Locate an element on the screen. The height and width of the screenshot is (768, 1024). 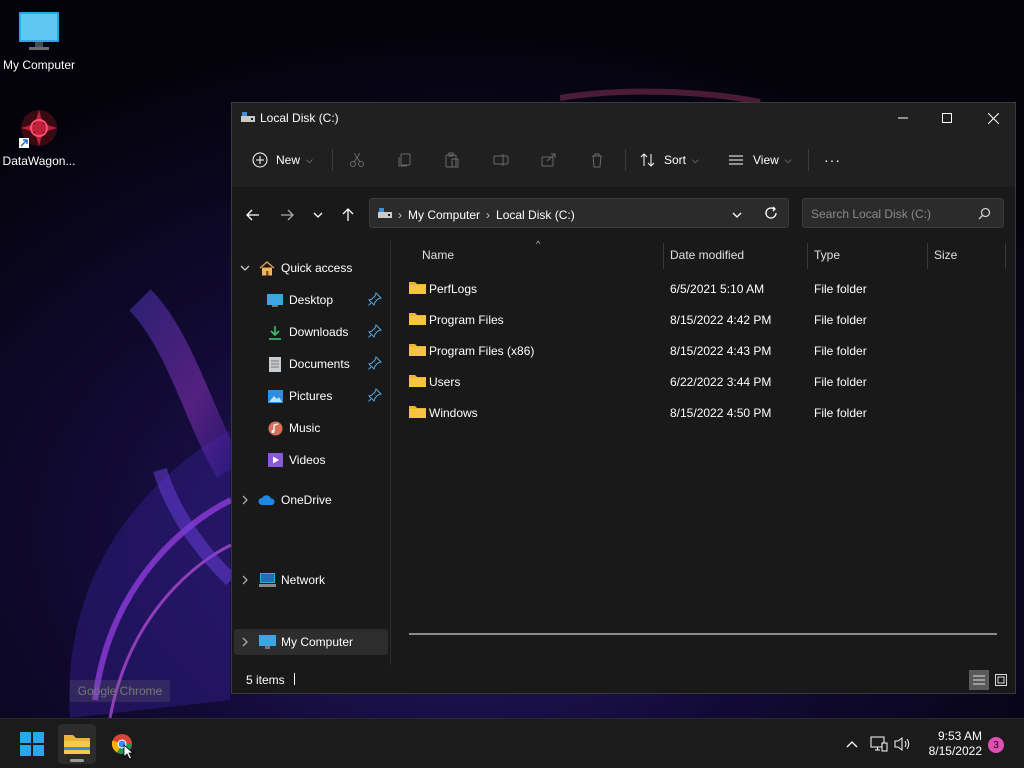
document-icon is located at coordinates (275, 364).